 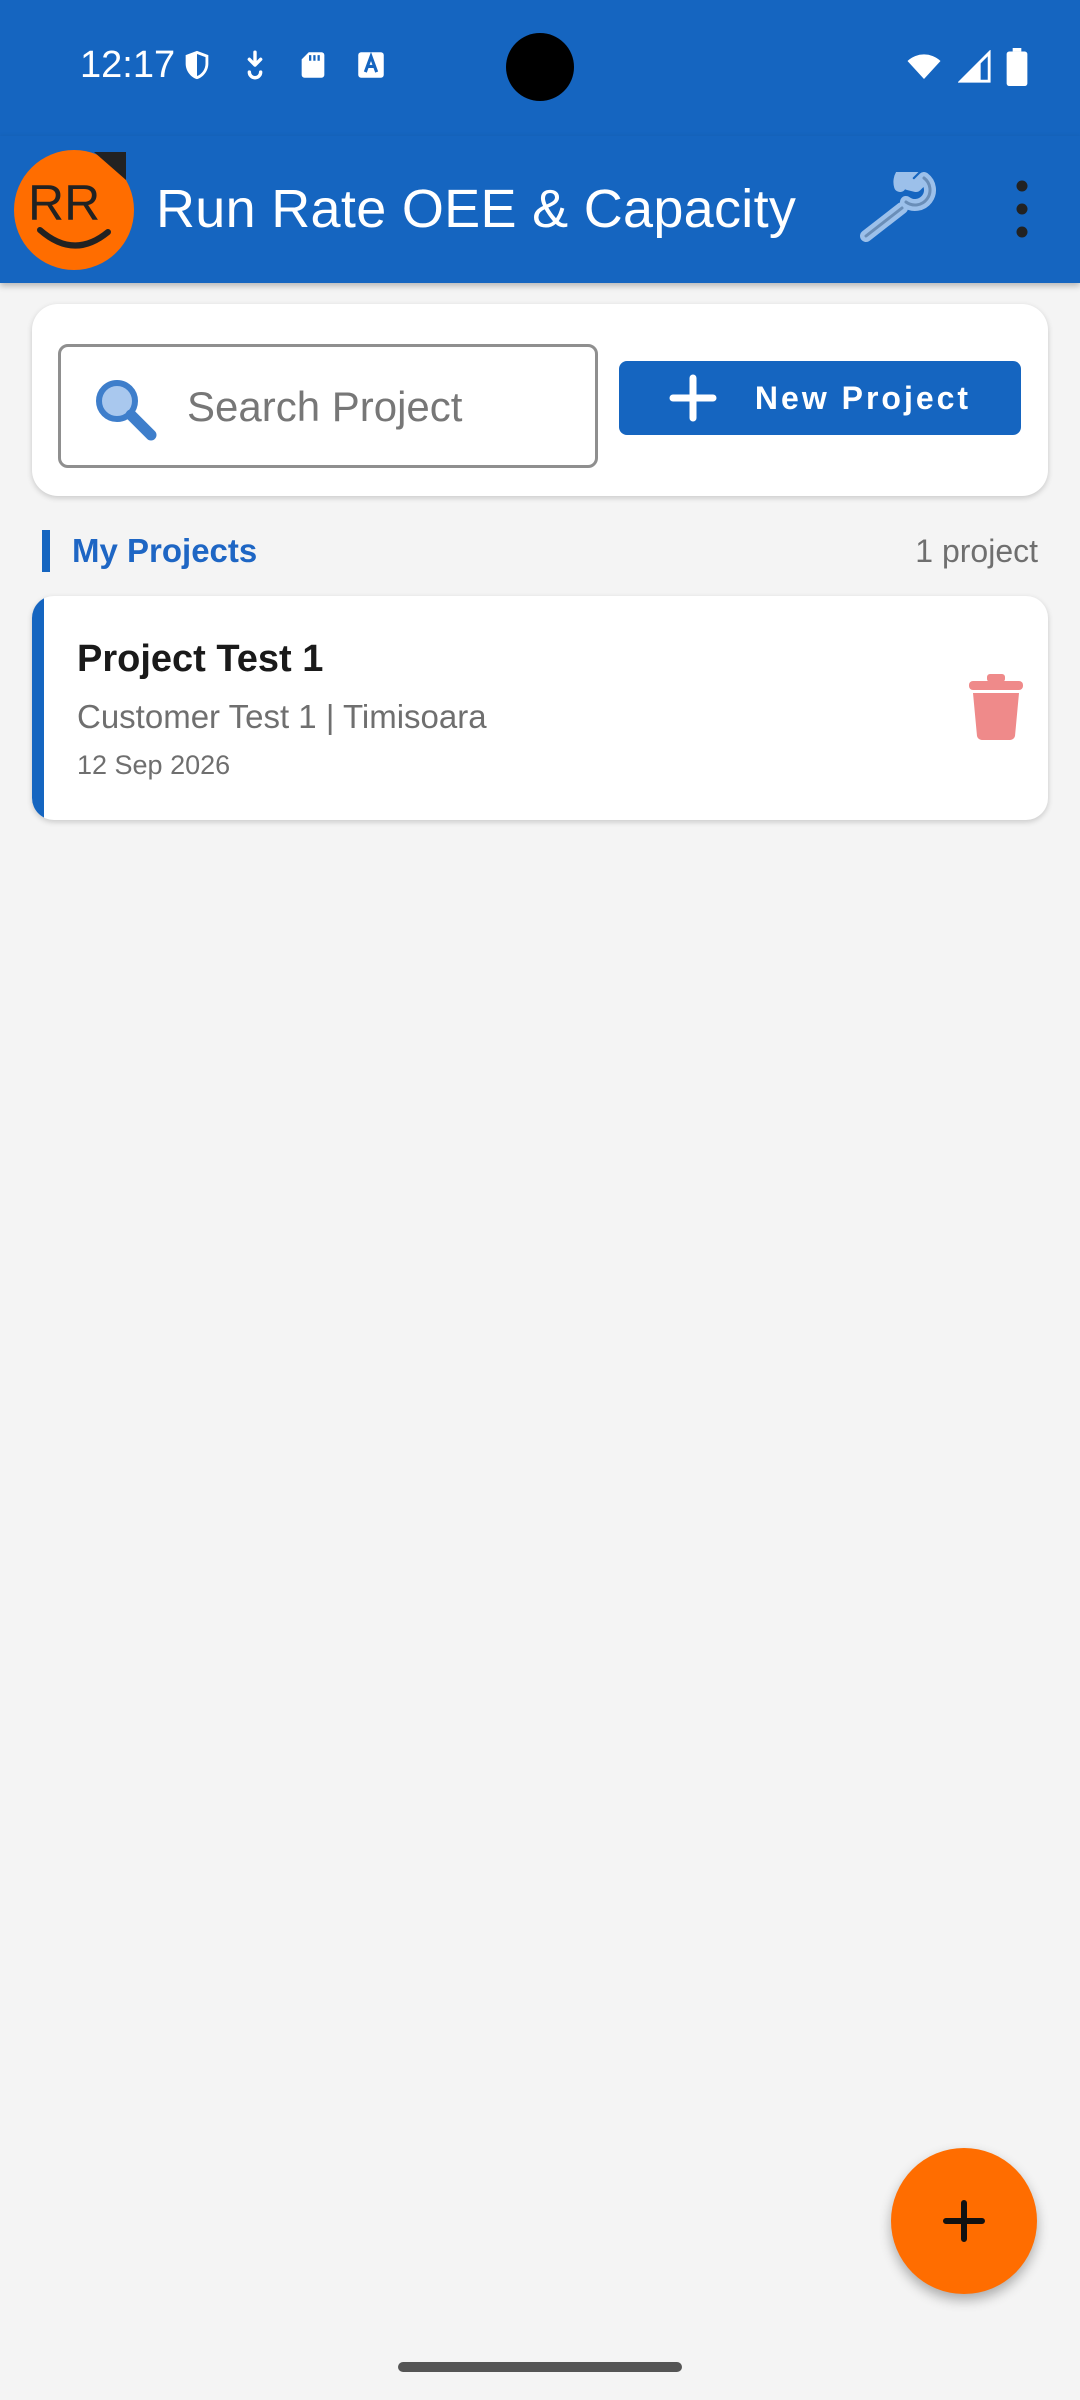 What do you see at coordinates (126, 410) in the screenshot?
I see `search-icon` at bounding box center [126, 410].